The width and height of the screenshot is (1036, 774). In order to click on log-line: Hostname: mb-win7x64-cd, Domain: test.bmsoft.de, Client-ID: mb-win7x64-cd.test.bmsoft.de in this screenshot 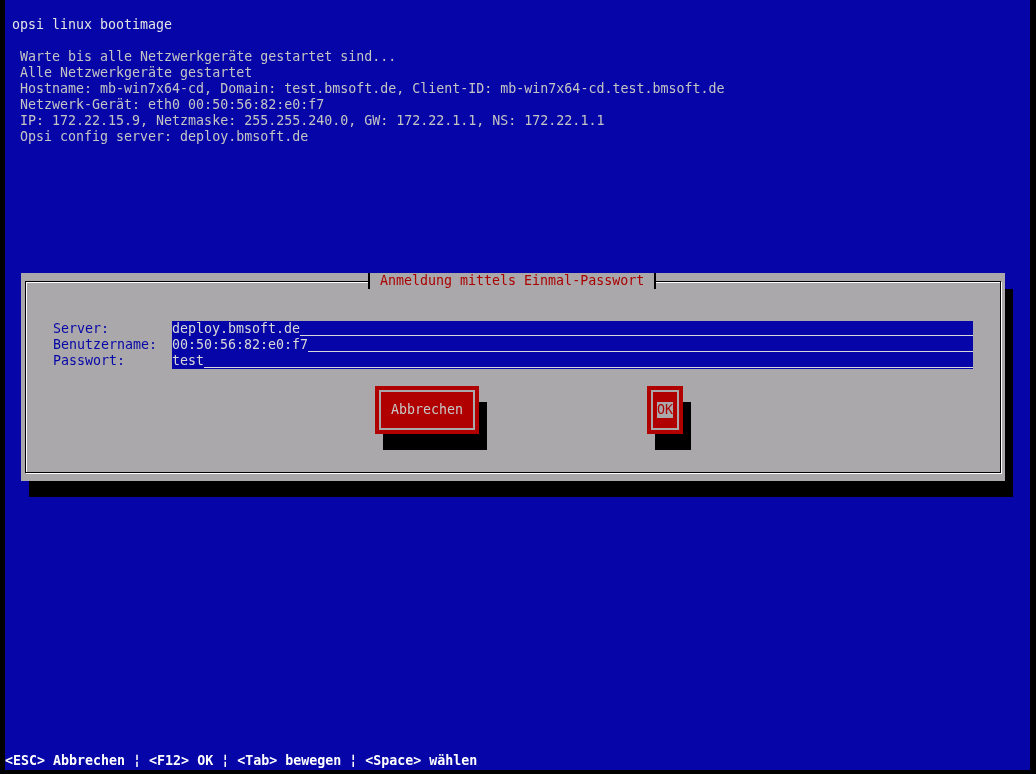, I will do `click(373, 89)`.